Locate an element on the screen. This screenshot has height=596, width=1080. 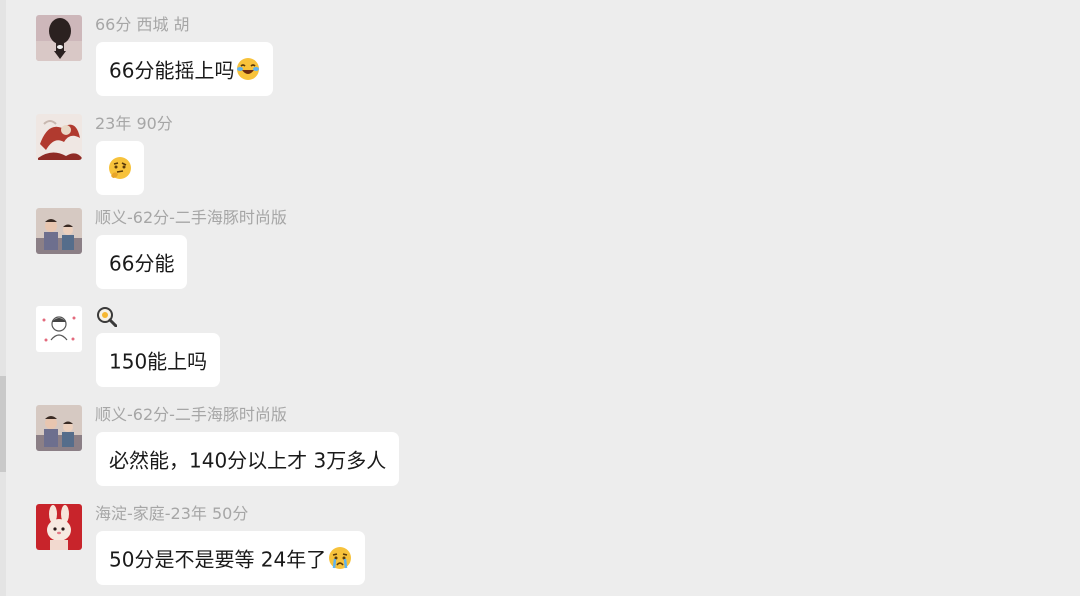
cartoon-figure-avatar-image is located at coordinates (59, 329).